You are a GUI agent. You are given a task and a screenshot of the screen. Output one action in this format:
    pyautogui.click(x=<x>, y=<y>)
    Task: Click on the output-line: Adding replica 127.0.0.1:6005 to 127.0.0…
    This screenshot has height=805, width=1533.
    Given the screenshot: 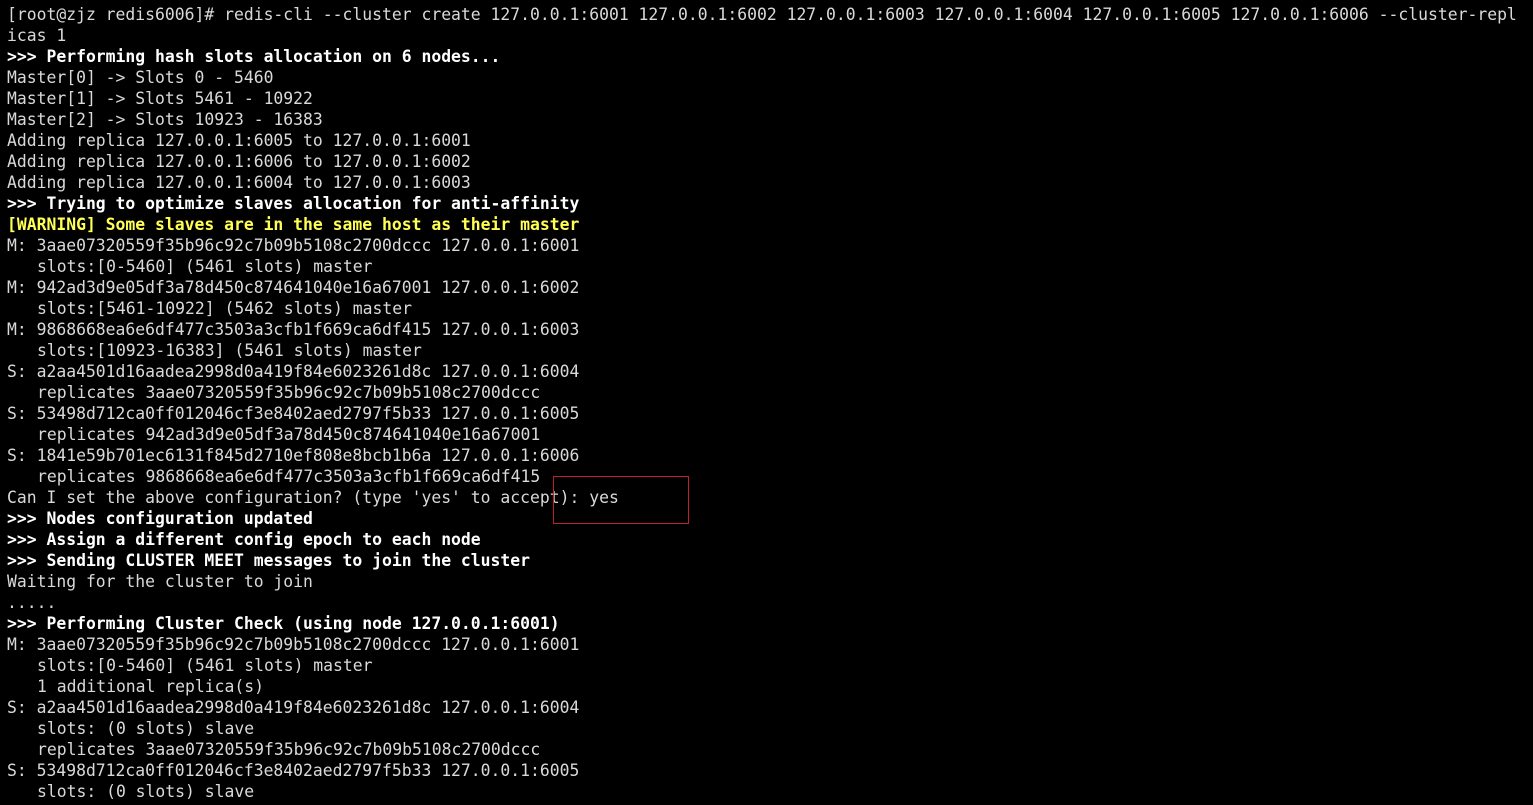 What is the action you would take?
    pyautogui.click(x=239, y=140)
    